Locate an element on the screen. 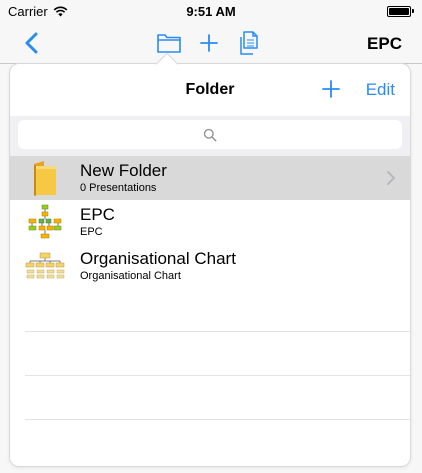 The image size is (422, 473). battery-icon is located at coordinates (400, 11).